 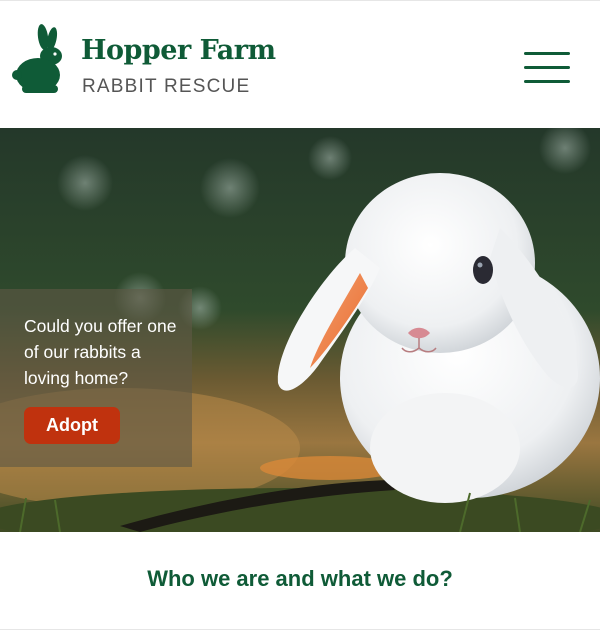 I want to click on brand-tagline: RABBIT RESCUE, so click(x=166, y=86).